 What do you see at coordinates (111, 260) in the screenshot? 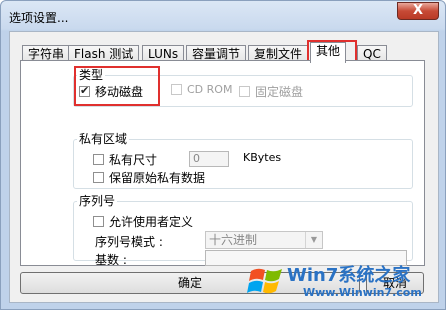
I see `base-label: 基数 :` at bounding box center [111, 260].